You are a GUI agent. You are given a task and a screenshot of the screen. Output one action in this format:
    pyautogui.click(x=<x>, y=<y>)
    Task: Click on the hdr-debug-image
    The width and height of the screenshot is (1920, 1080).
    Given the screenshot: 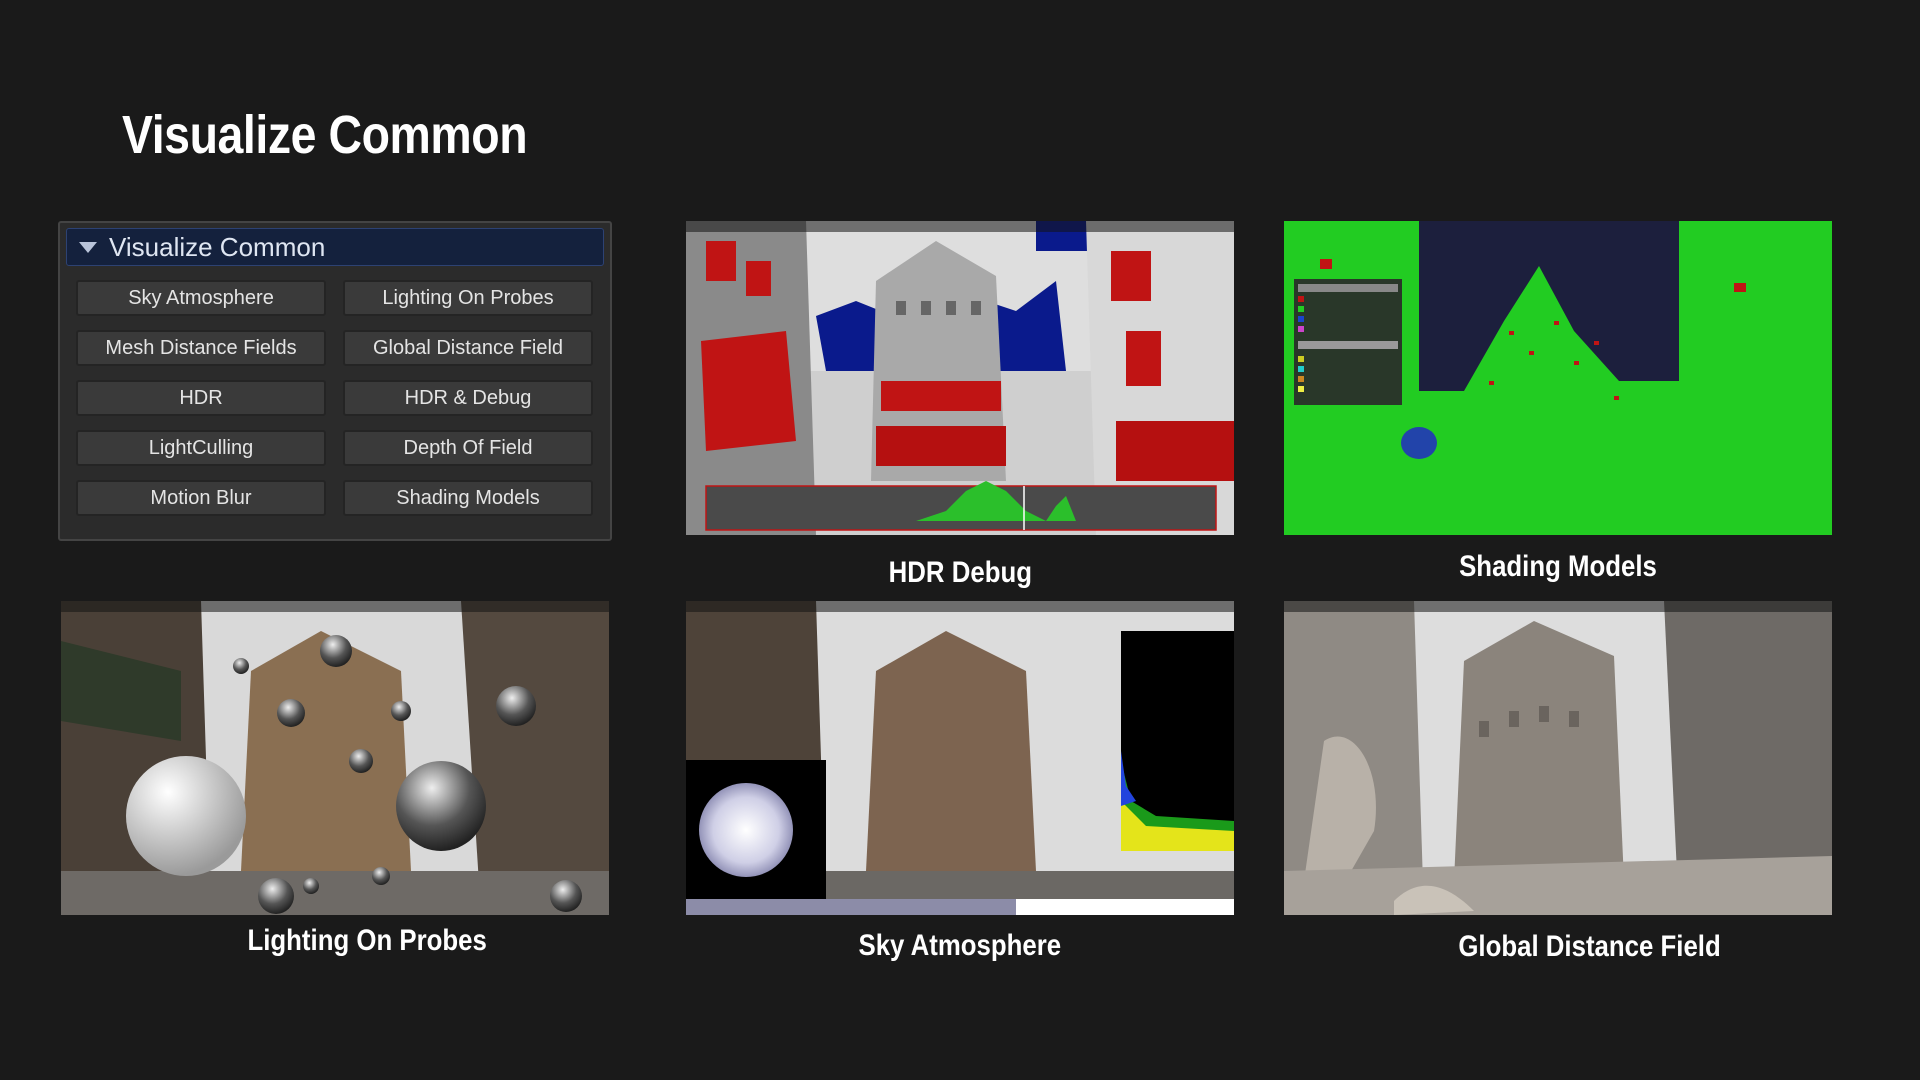 What is the action you would take?
    pyautogui.click(x=960, y=378)
    